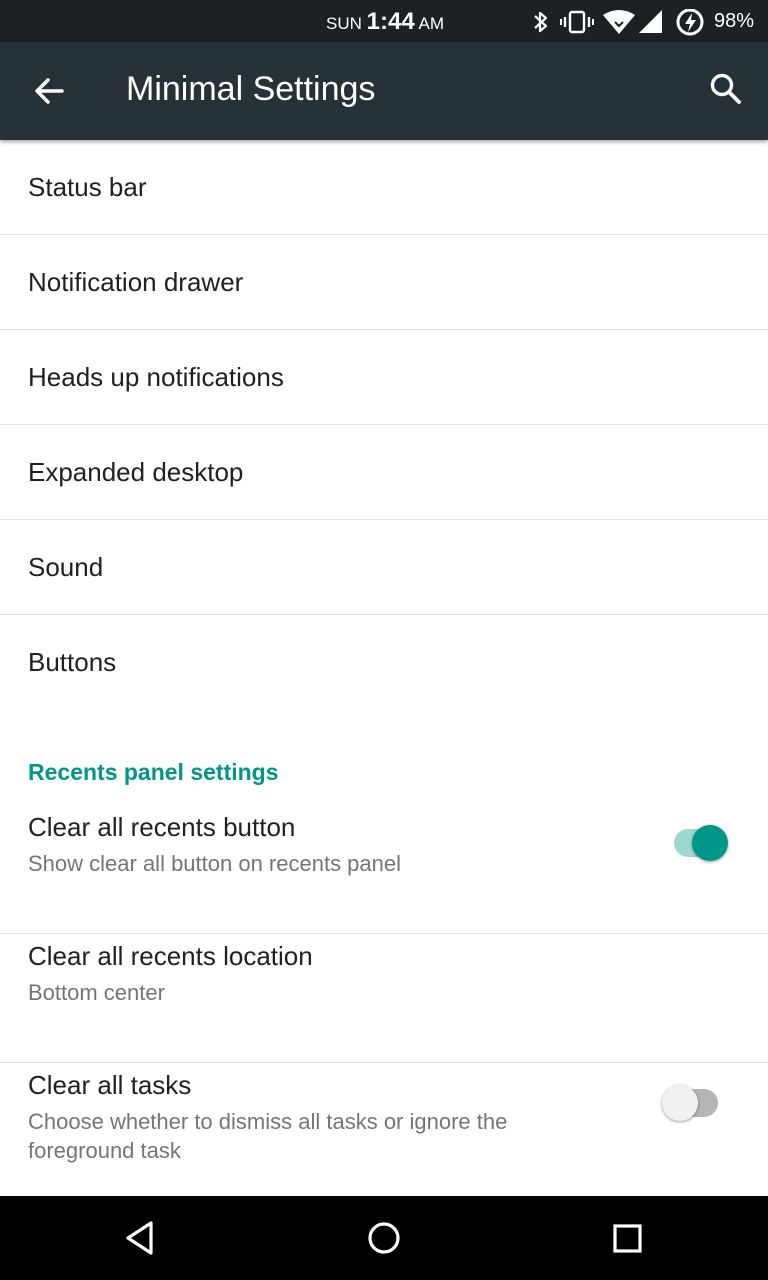  What do you see at coordinates (619, 22) in the screenshot?
I see `wifi-icon` at bounding box center [619, 22].